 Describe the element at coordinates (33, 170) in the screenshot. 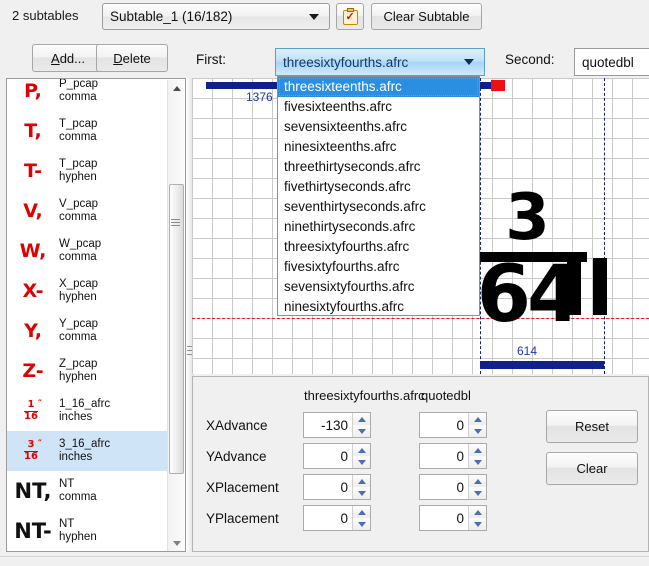

I see `glyph-pair-icon: T-` at that location.